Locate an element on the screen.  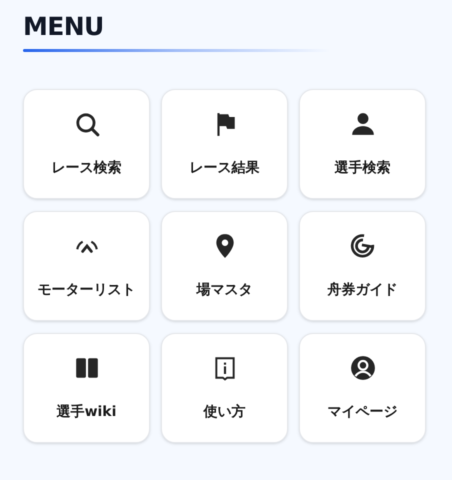
target-icon is located at coordinates (363, 246).